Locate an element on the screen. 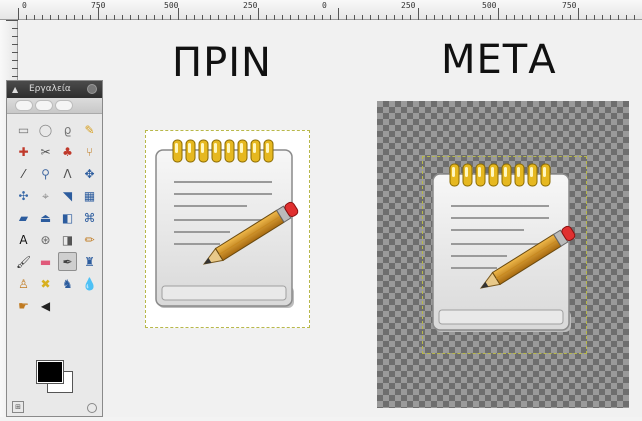 The image size is (642, 421). fuzzy-select-icon: ✎ is located at coordinates (89, 129).